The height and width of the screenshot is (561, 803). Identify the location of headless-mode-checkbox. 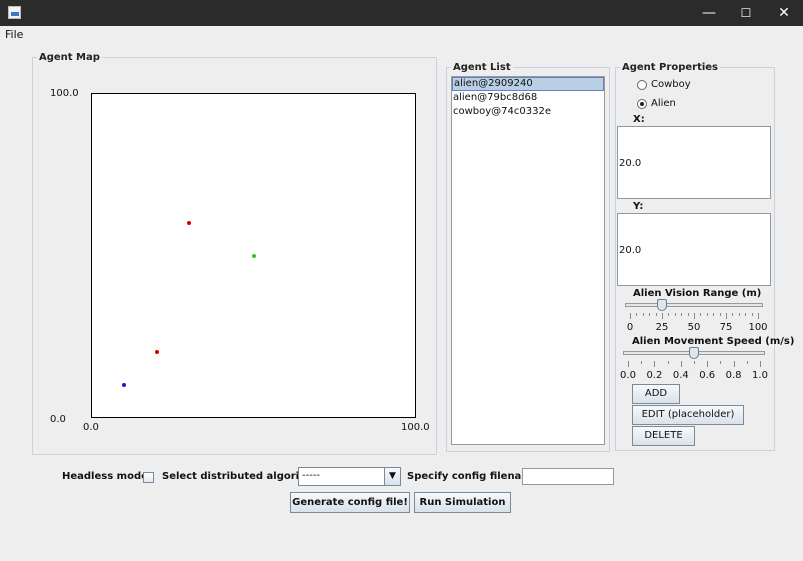
(148, 477).